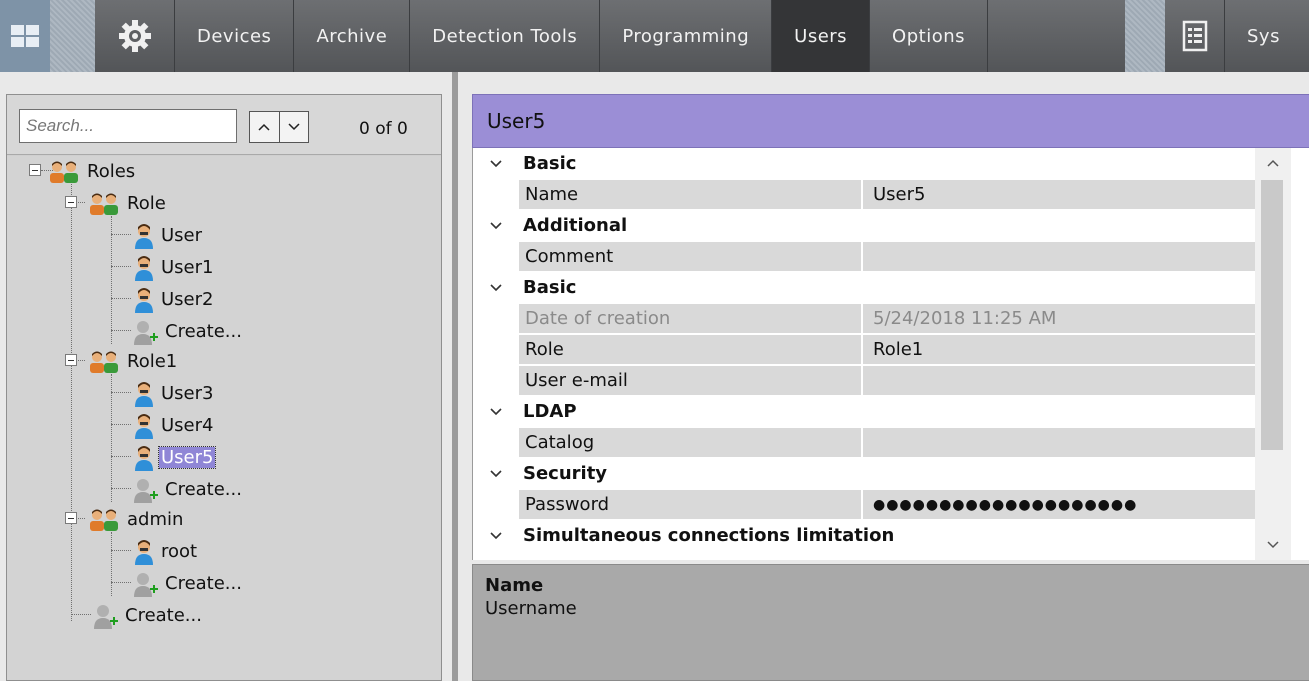  What do you see at coordinates (514, 585) in the screenshot?
I see `description-title: Name` at bounding box center [514, 585].